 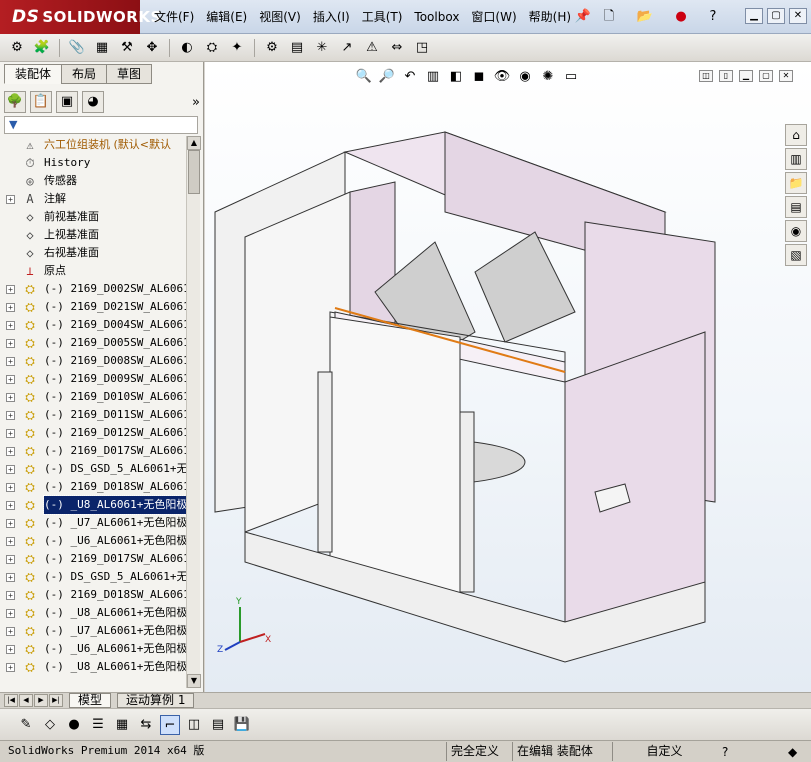 What do you see at coordinates (15, 102) in the screenshot?
I see `feature-manager-icon: 🌳` at bounding box center [15, 102].